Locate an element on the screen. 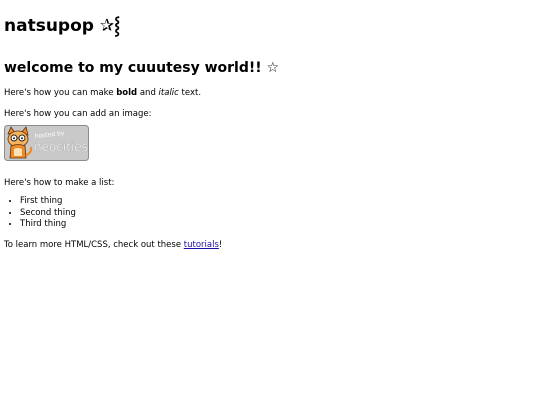 This screenshot has width=540, height=405. bold-example: bold is located at coordinates (127, 93).